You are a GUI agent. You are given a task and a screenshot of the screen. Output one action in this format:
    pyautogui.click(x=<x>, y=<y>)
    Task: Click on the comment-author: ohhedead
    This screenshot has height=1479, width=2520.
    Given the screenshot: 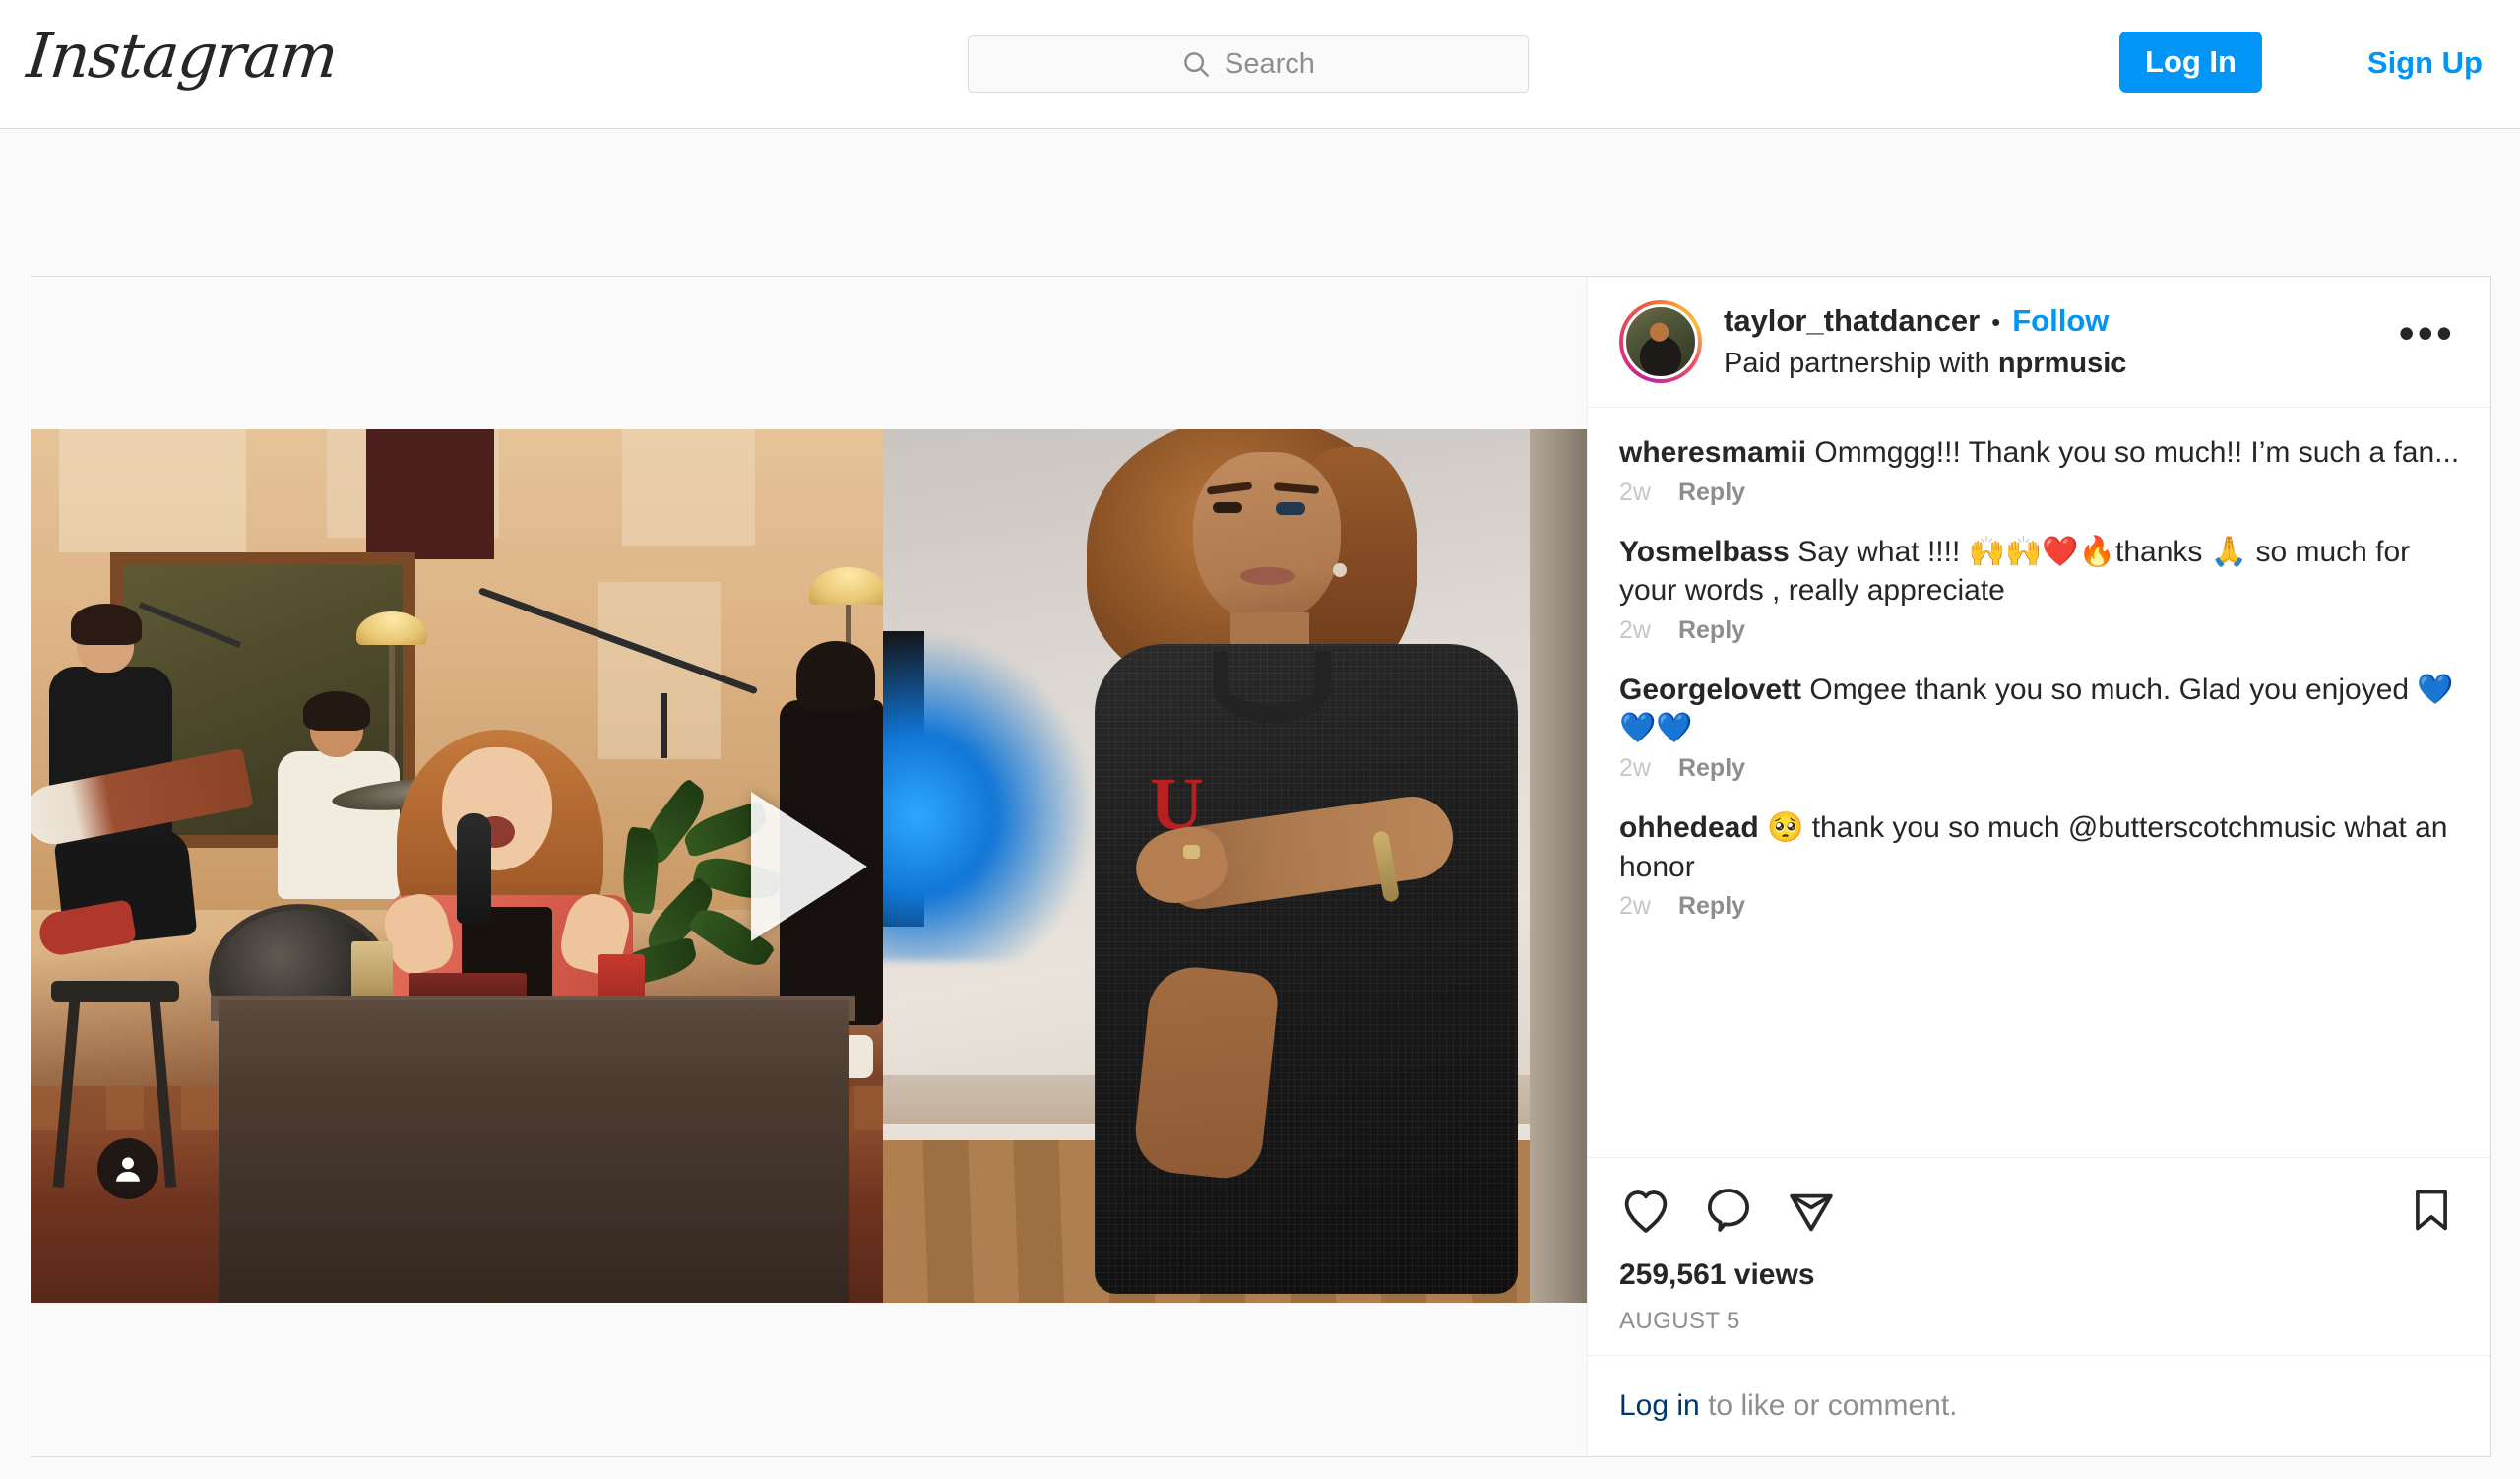 What is the action you would take?
    pyautogui.click(x=1689, y=827)
    